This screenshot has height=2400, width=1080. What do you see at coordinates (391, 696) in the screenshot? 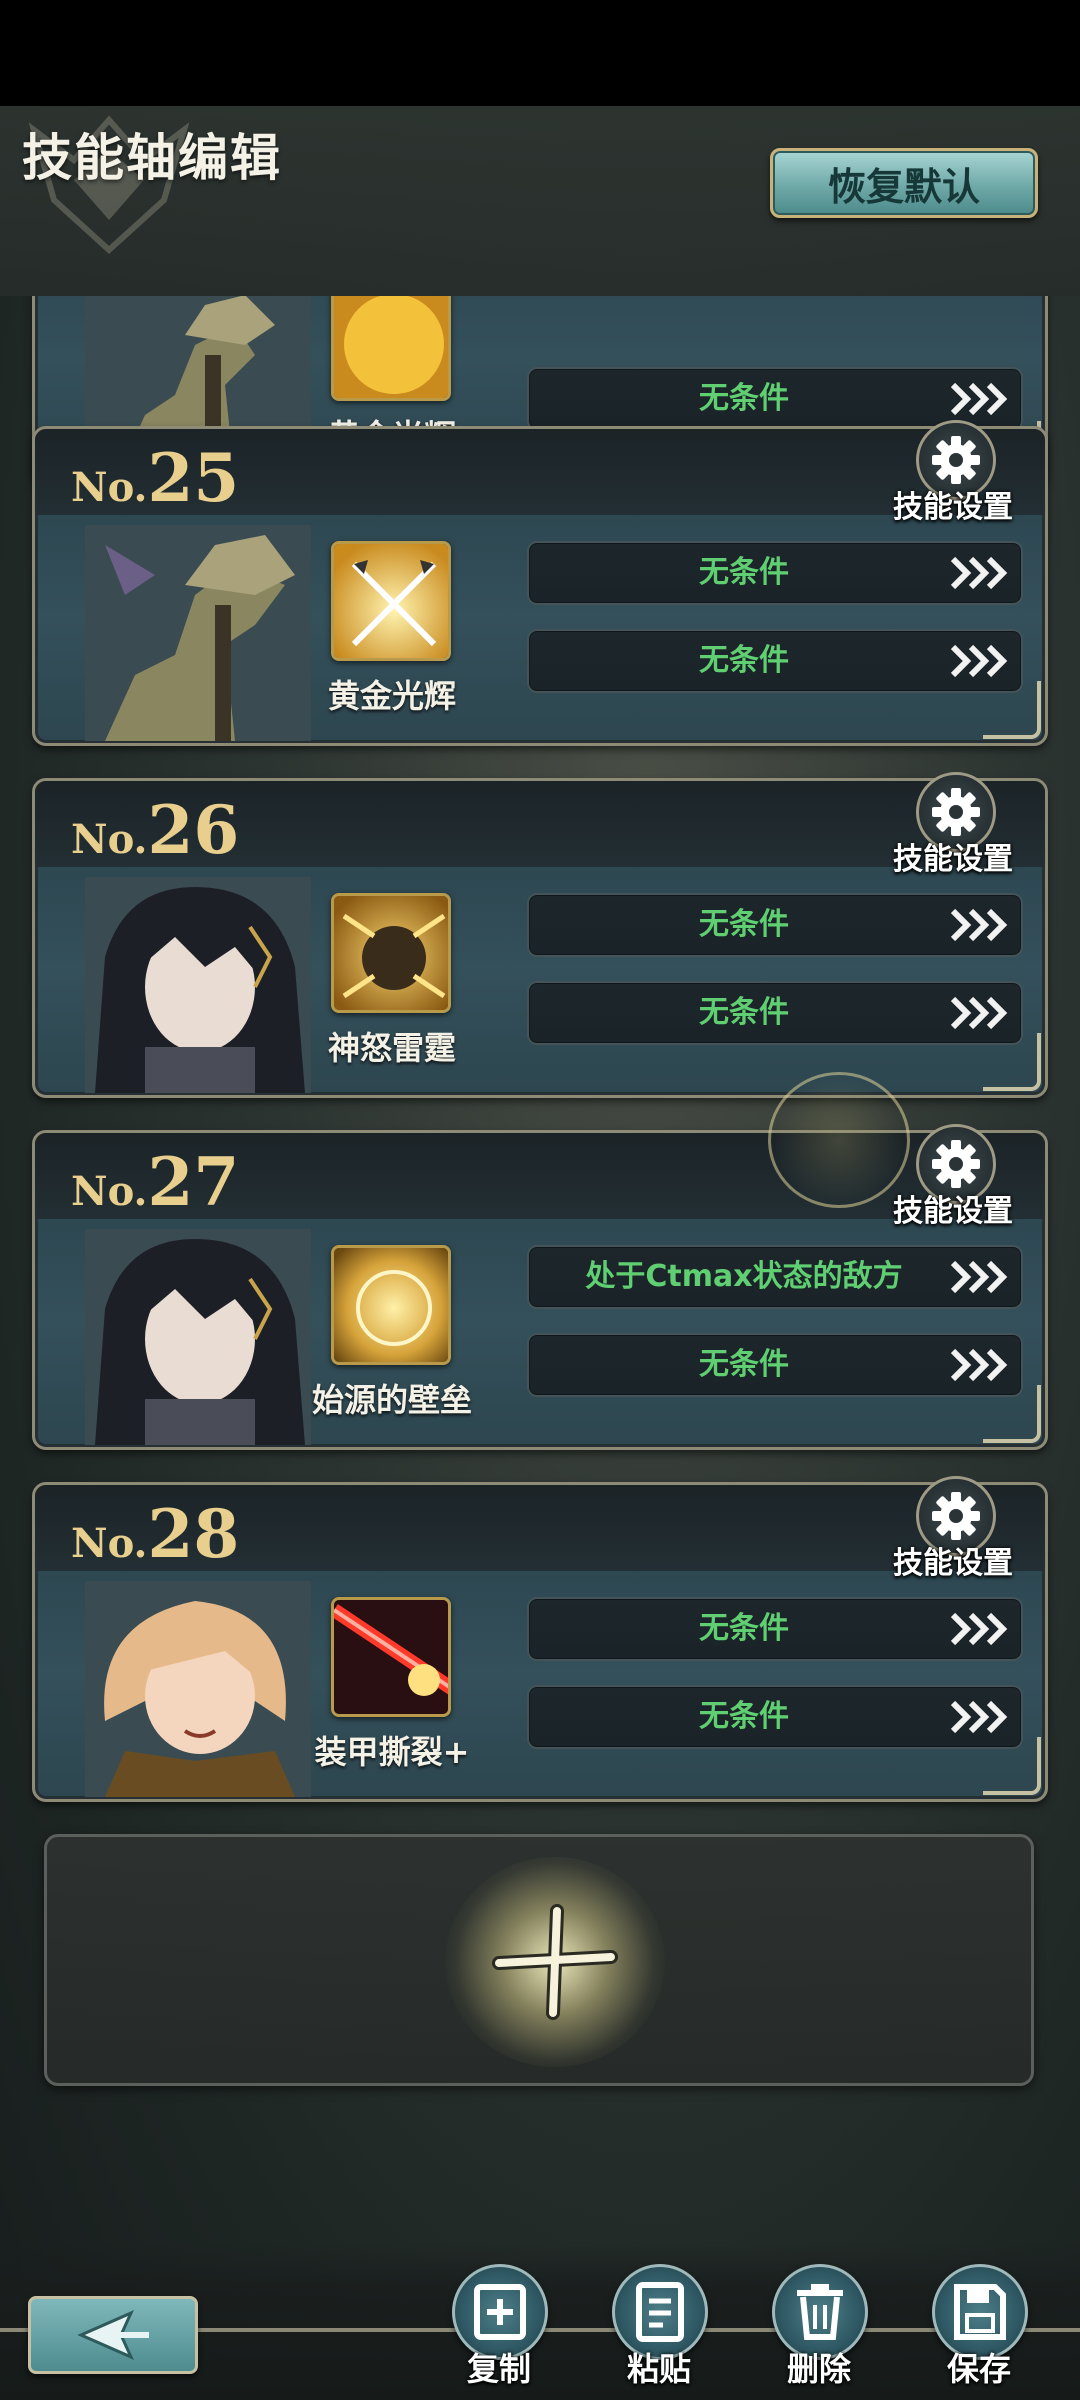
I see `skill-name: 黄金光辉` at bounding box center [391, 696].